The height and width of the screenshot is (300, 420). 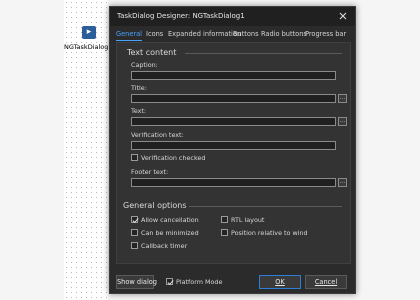 What do you see at coordinates (89, 32) in the screenshot?
I see `task-dialog-component-icon: ▸` at bounding box center [89, 32].